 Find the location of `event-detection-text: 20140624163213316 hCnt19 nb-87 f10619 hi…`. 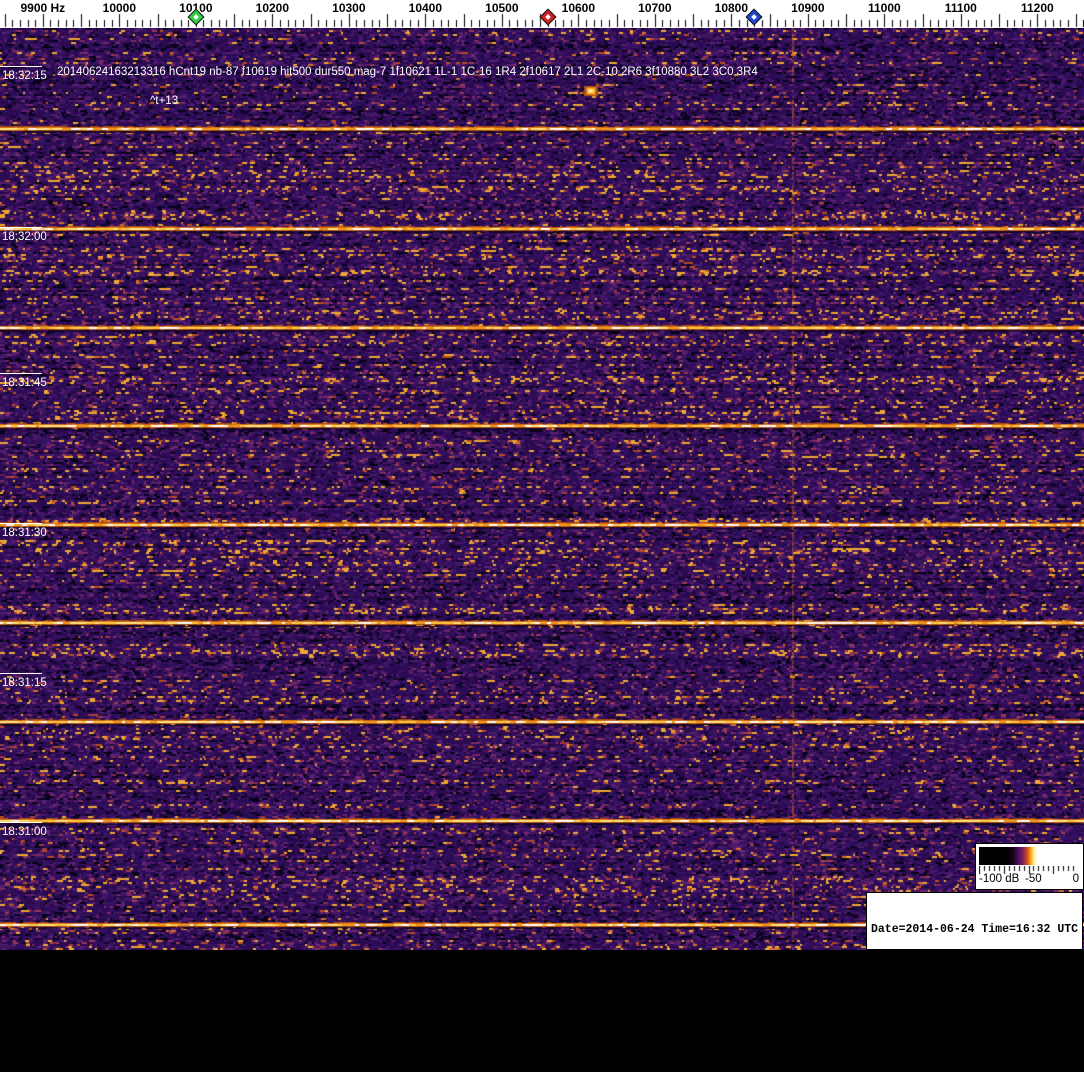

event-detection-text: 20140624163213316 hCnt19 nb-87 f10619 hi… is located at coordinates (407, 72).